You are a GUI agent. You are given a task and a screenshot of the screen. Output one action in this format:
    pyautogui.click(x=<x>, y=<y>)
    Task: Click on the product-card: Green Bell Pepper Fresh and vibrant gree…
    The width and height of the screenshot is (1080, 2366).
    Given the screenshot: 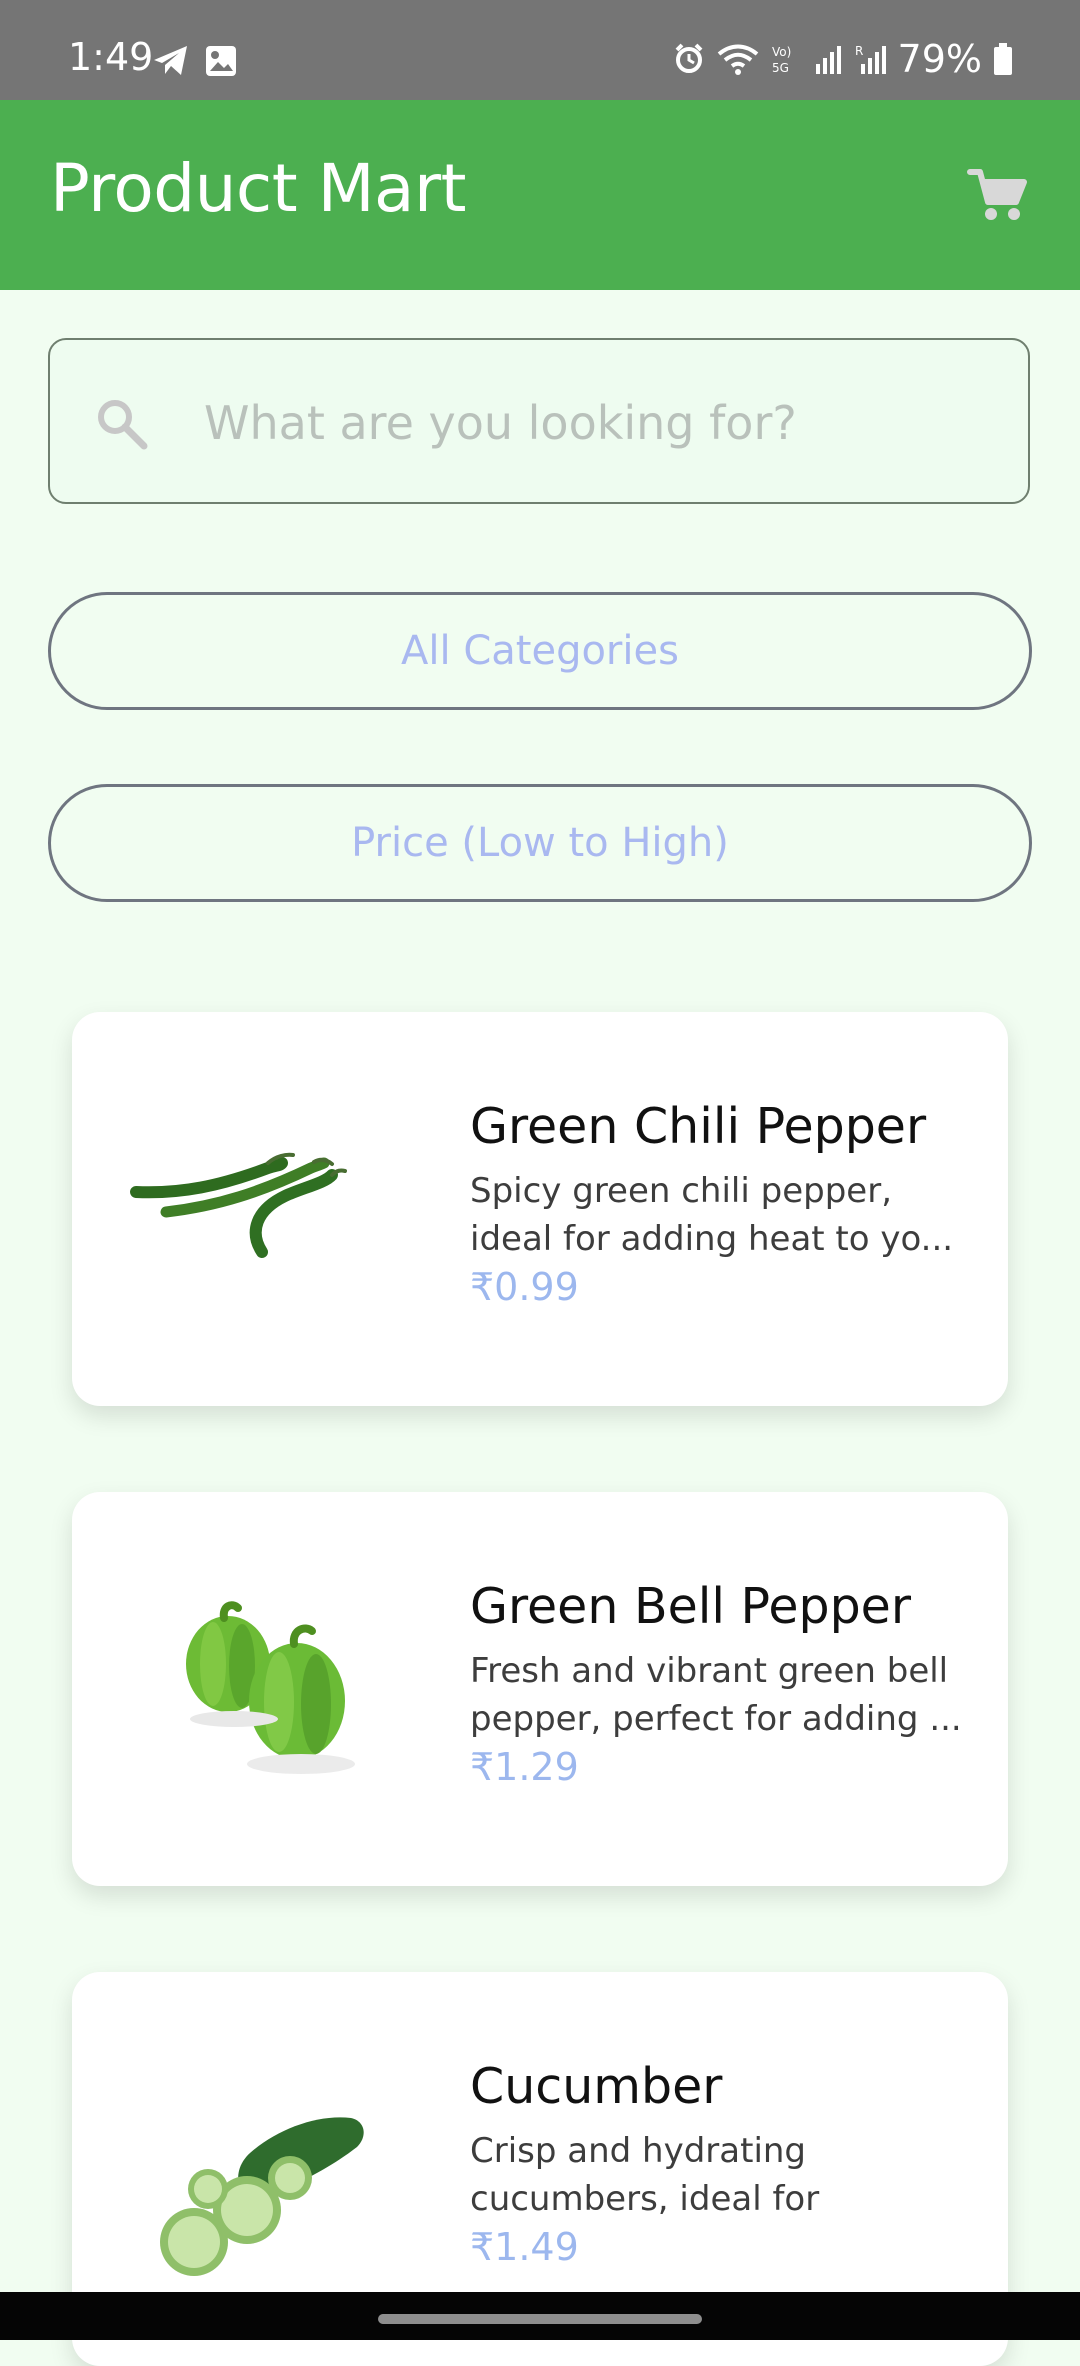 What is the action you would take?
    pyautogui.click(x=540, y=1689)
    